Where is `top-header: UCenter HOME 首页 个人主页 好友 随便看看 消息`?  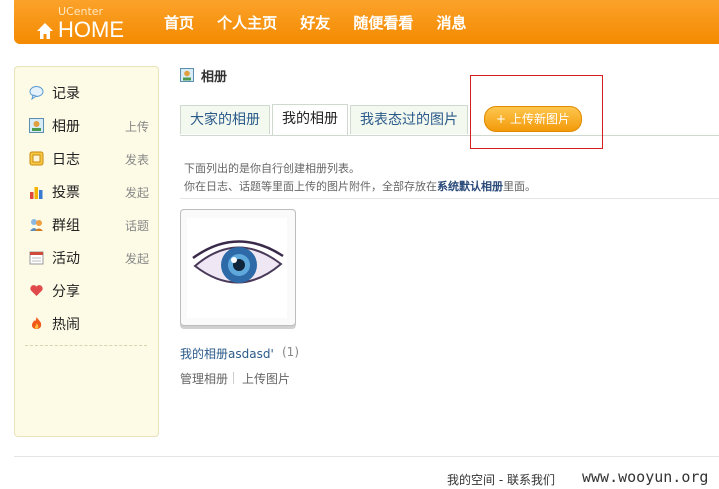
top-header: UCenter HOME 首页 个人主页 好友 随便看看 消息 is located at coordinates (366, 22).